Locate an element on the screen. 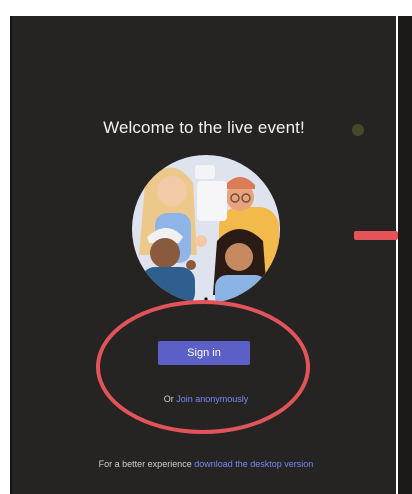  red-arrow-annotation is located at coordinates (376, 235).